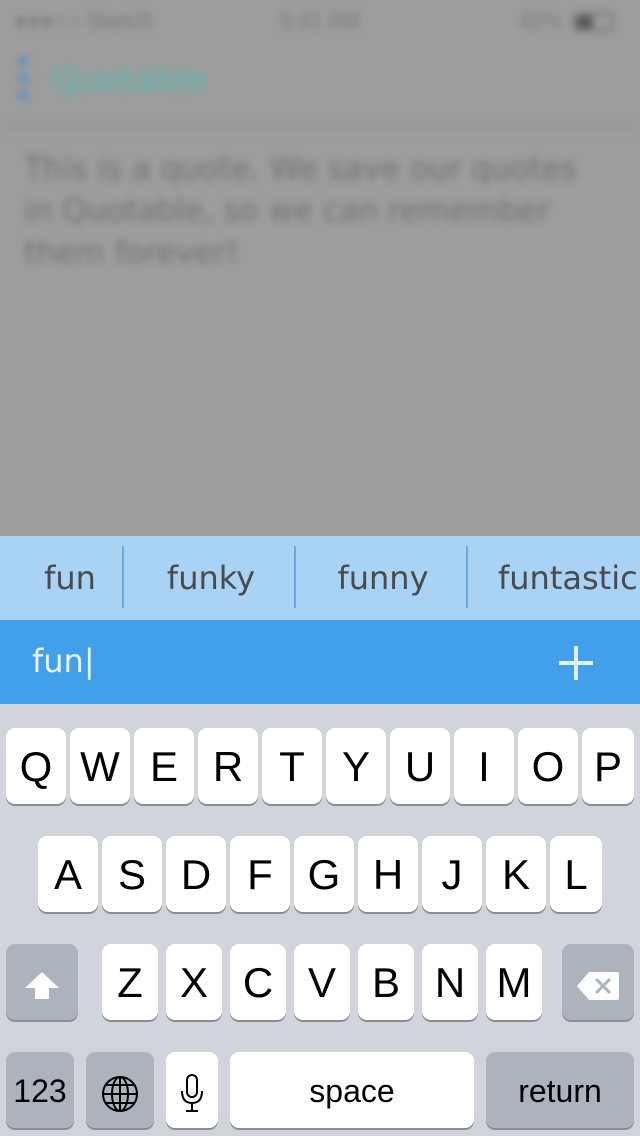 Image resolution: width=640 pixels, height=1136 pixels. What do you see at coordinates (388, 874) in the screenshot?
I see `key-h: H` at bounding box center [388, 874].